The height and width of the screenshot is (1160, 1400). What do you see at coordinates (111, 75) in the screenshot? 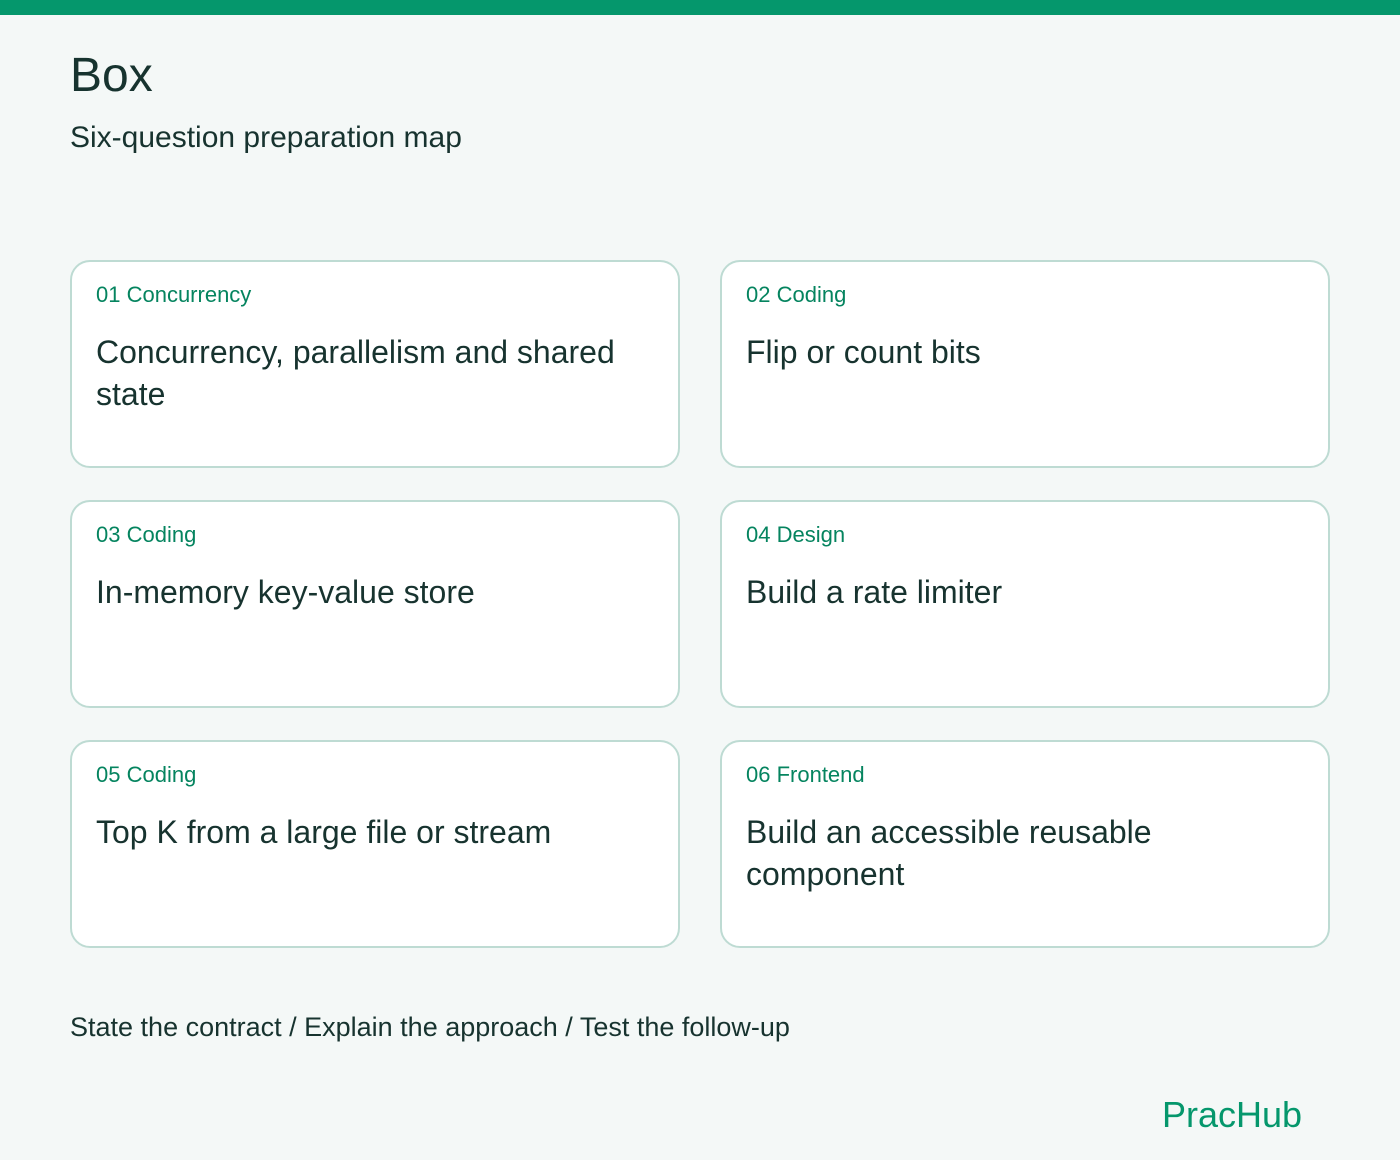
I see `page-title: Box` at bounding box center [111, 75].